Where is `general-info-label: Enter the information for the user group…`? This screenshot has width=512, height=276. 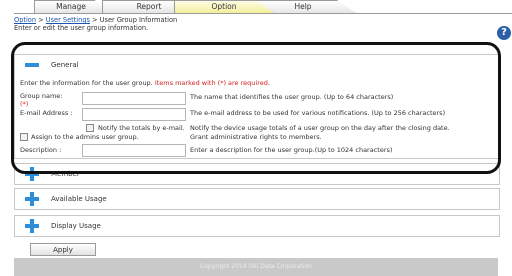
general-info-label: Enter the information for the user group… is located at coordinates (86, 83).